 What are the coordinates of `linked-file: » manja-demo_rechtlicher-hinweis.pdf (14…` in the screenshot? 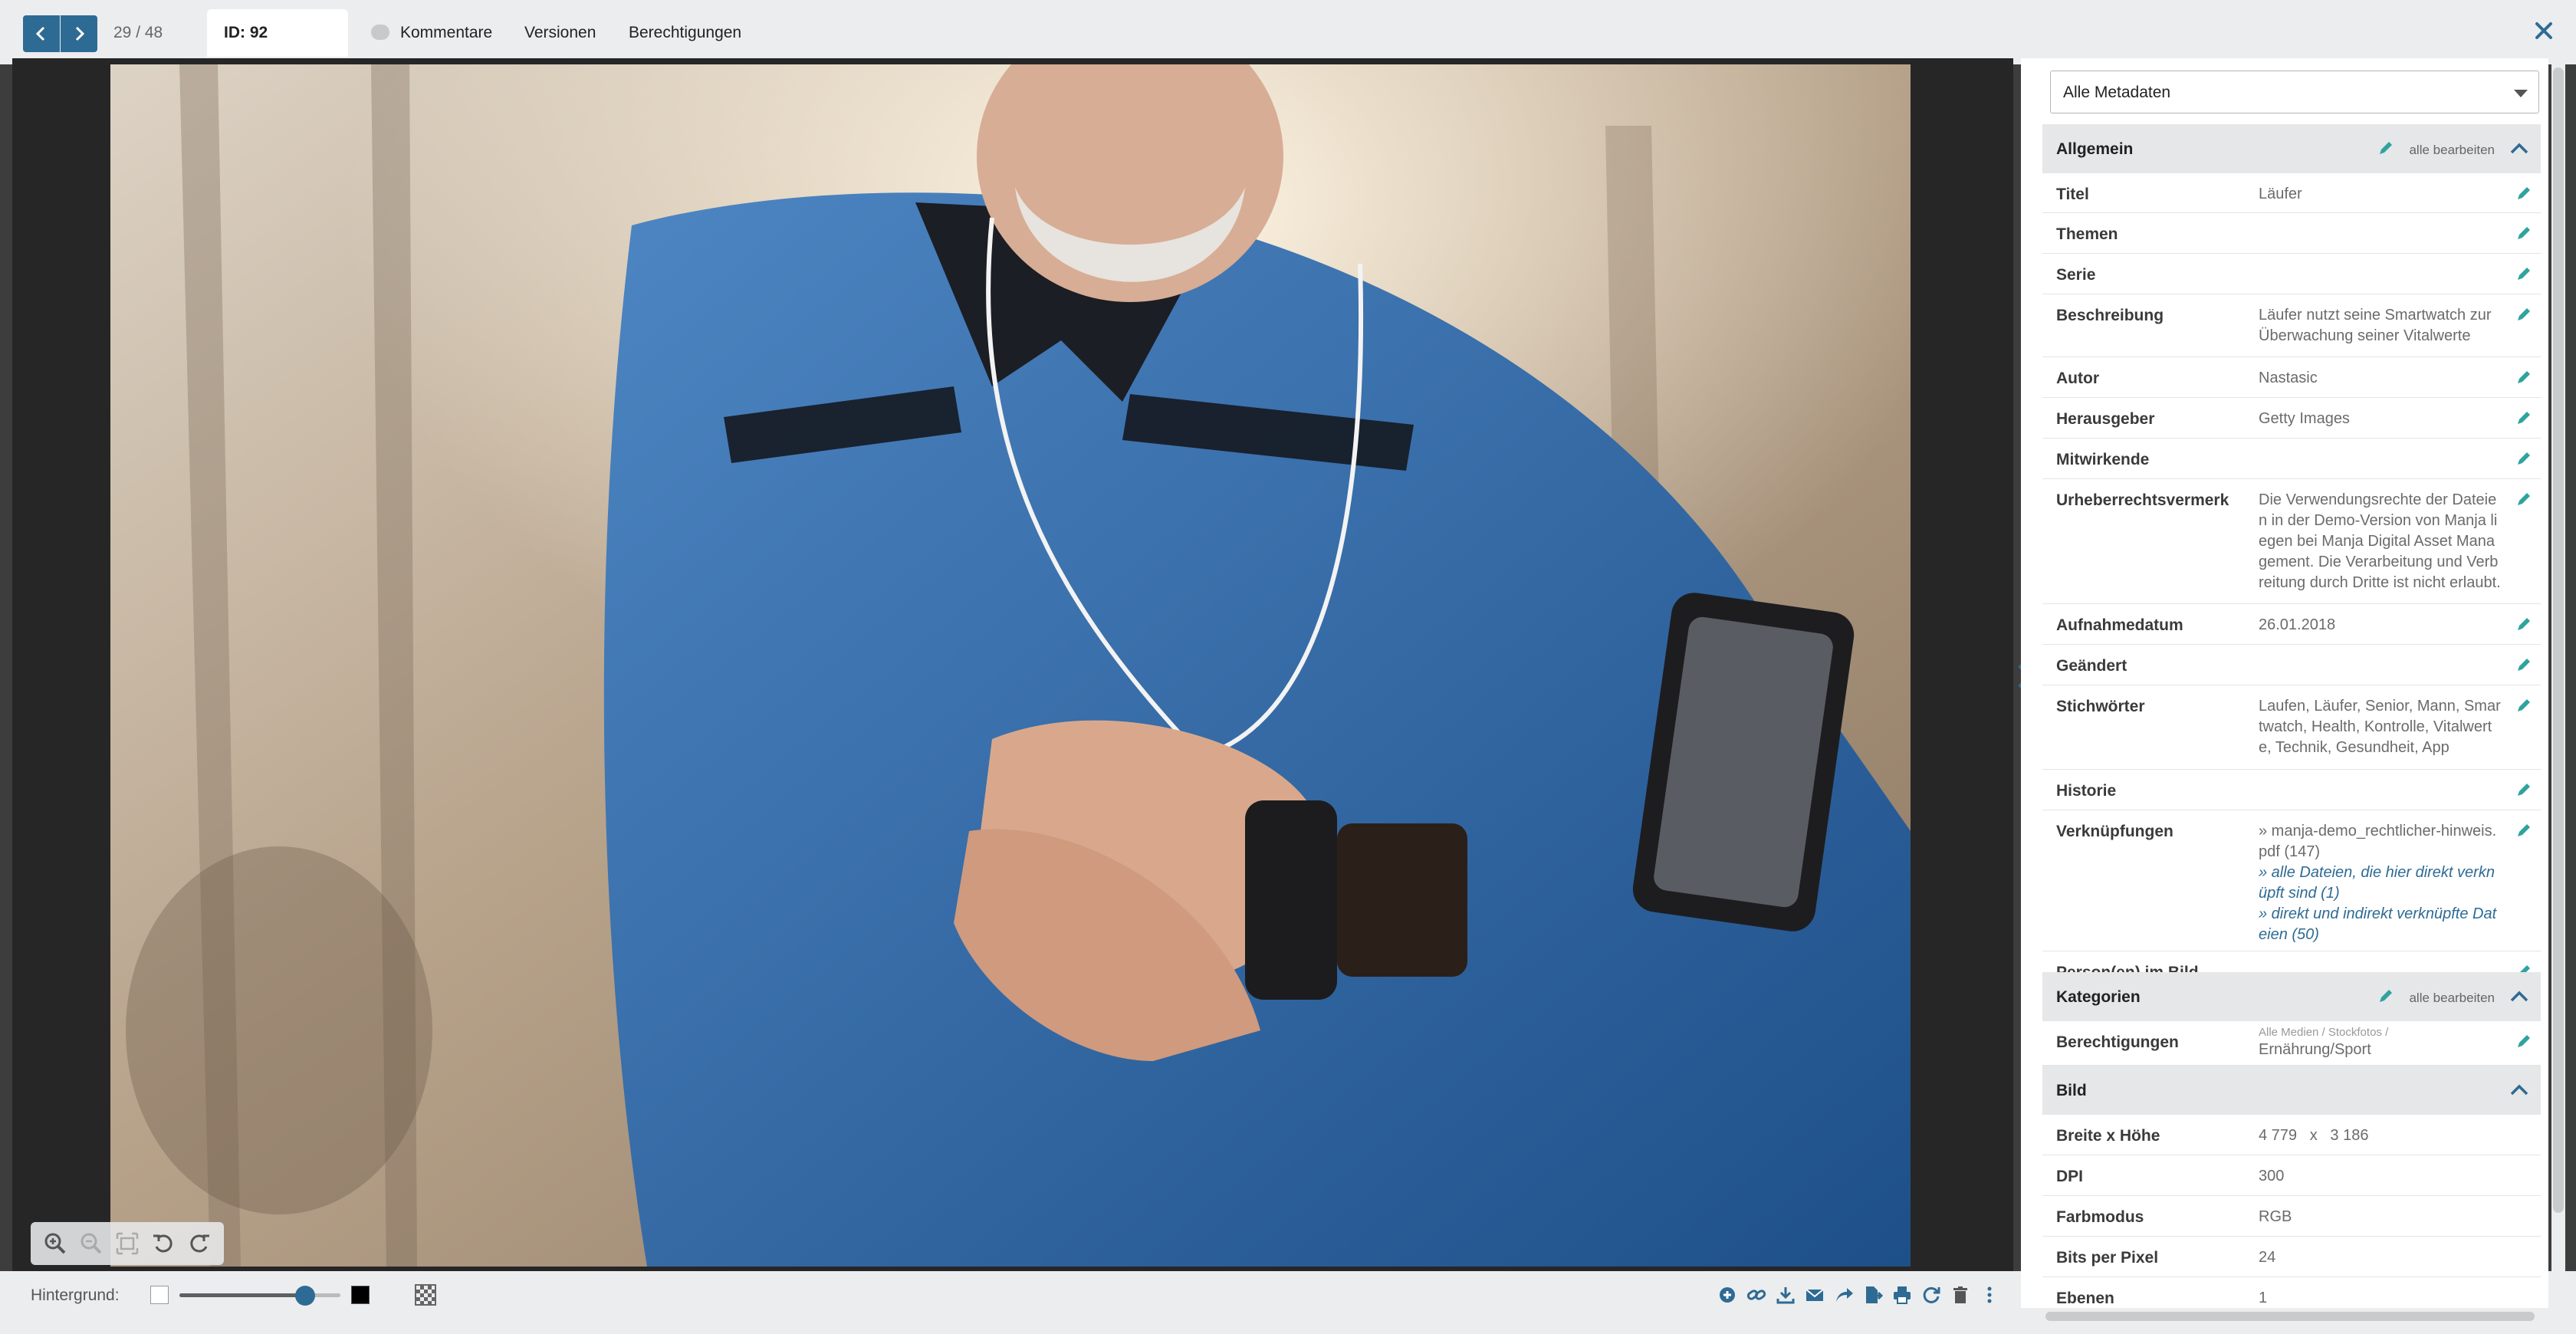 It's located at (2378, 842).